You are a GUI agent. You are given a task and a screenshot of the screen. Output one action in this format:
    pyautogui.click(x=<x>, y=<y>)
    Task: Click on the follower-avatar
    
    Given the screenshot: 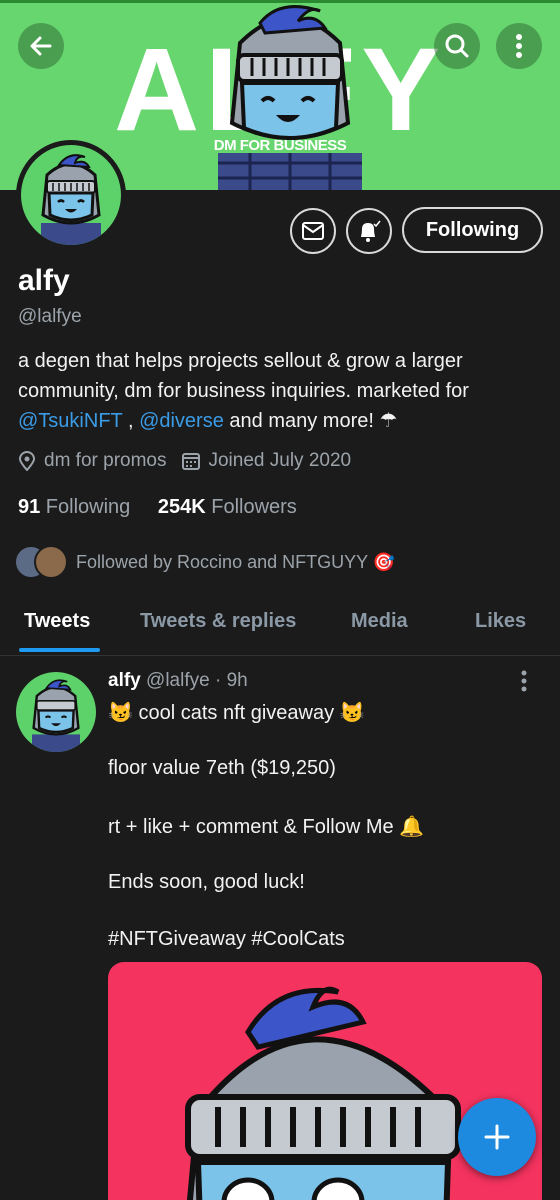 What is the action you would take?
    pyautogui.click(x=51, y=562)
    